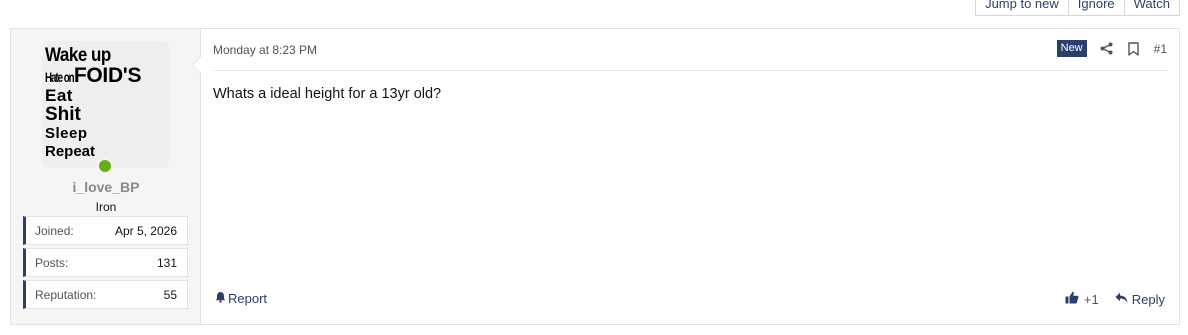  What do you see at coordinates (1096, 8) in the screenshot?
I see `ignore-button: Ignore` at bounding box center [1096, 8].